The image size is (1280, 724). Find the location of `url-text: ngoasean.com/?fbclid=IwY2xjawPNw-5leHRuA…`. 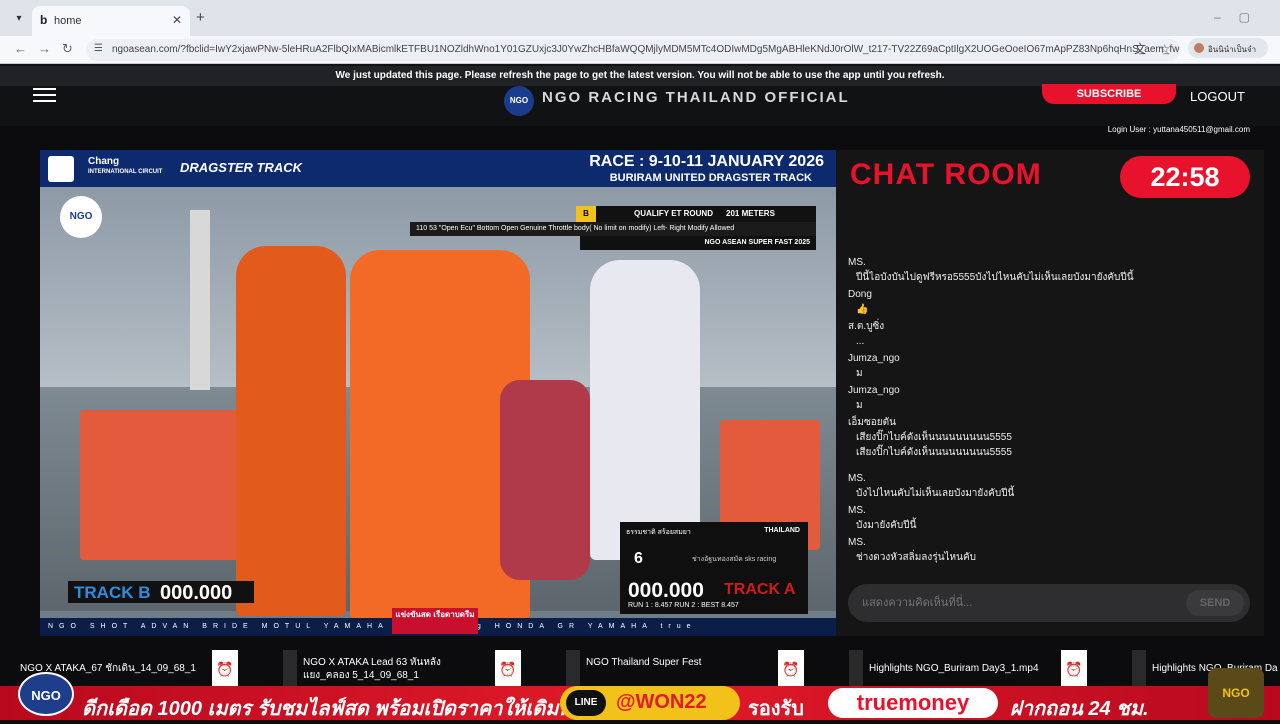

url-text: ngoasean.com/?fbclid=IwY2xjawPNw-5leHRuA… is located at coordinates (646, 49).